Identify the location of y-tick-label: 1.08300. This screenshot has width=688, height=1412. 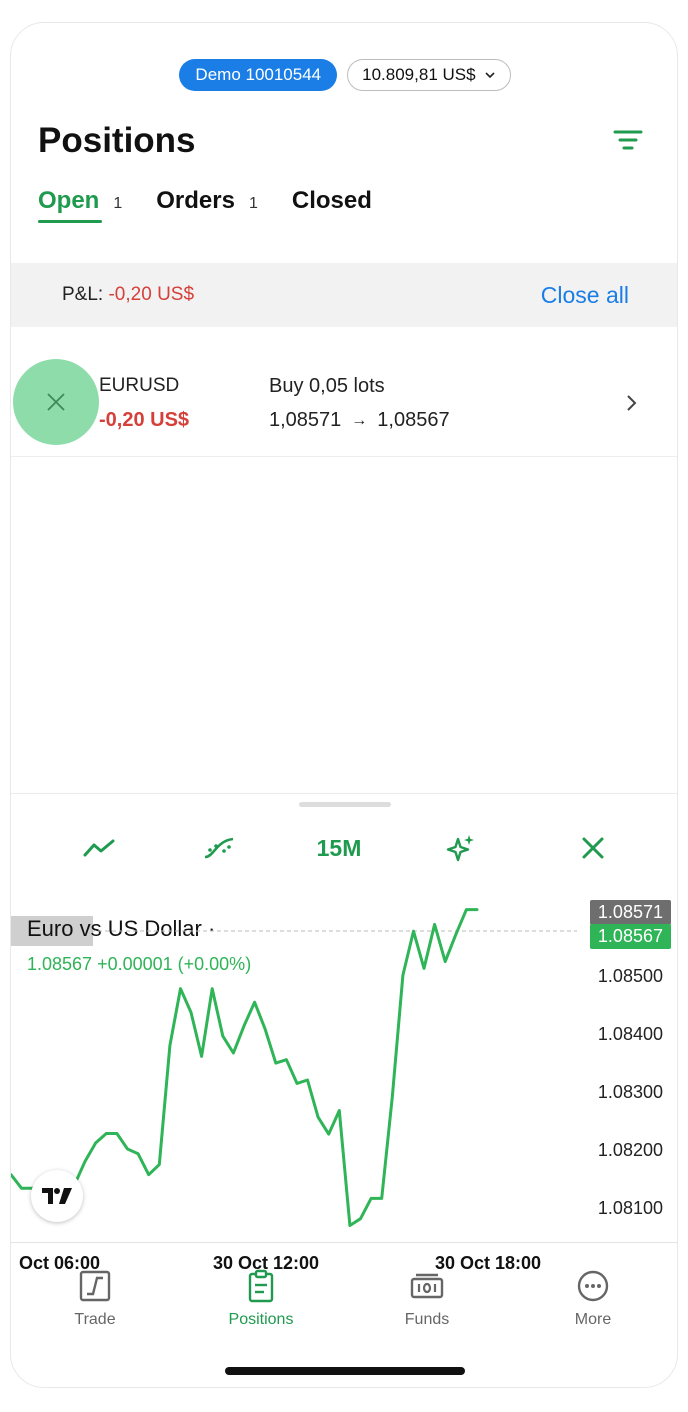
(630, 1092).